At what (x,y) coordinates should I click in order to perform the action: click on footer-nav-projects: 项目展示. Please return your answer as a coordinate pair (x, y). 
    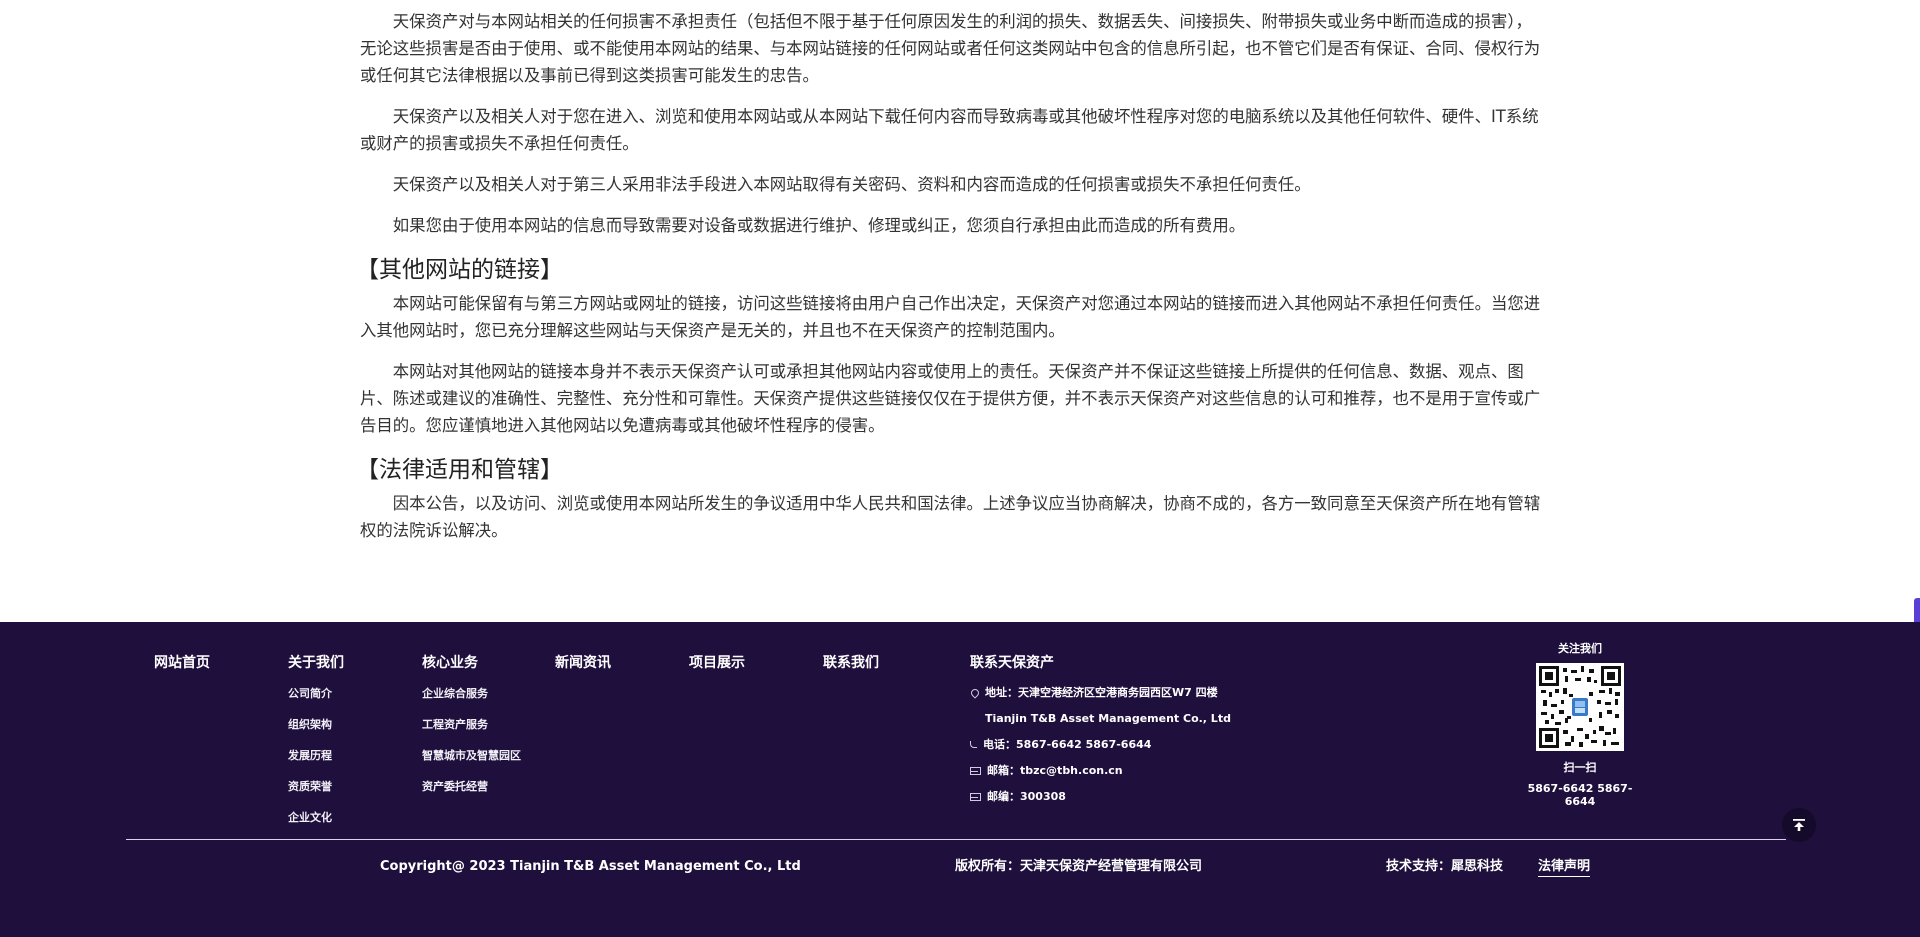
    Looking at the image, I should click on (717, 670).